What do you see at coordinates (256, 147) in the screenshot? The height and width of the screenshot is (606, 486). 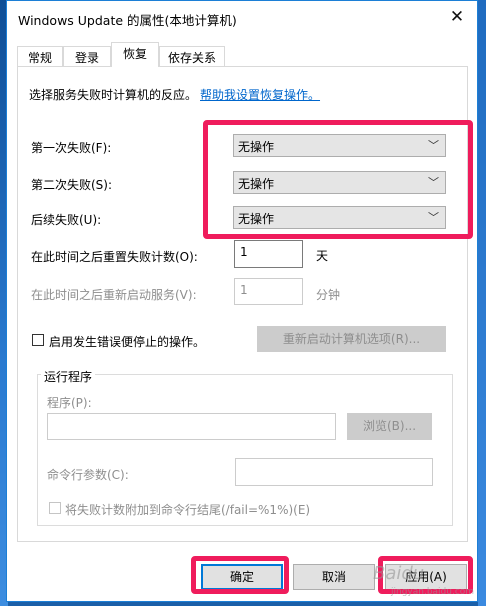 I see `first-failure-value: 无操作` at bounding box center [256, 147].